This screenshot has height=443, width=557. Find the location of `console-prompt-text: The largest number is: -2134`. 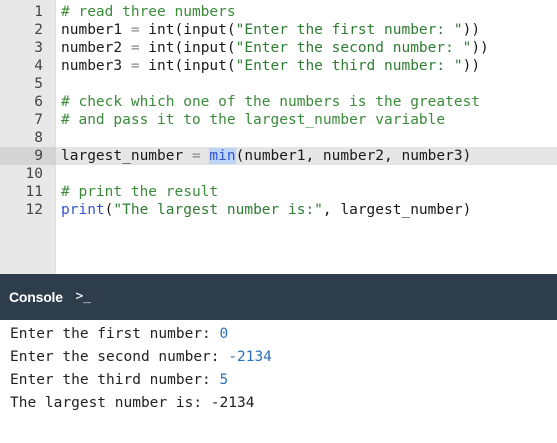

console-prompt-text: The largest number is: -2134 is located at coordinates (132, 403).